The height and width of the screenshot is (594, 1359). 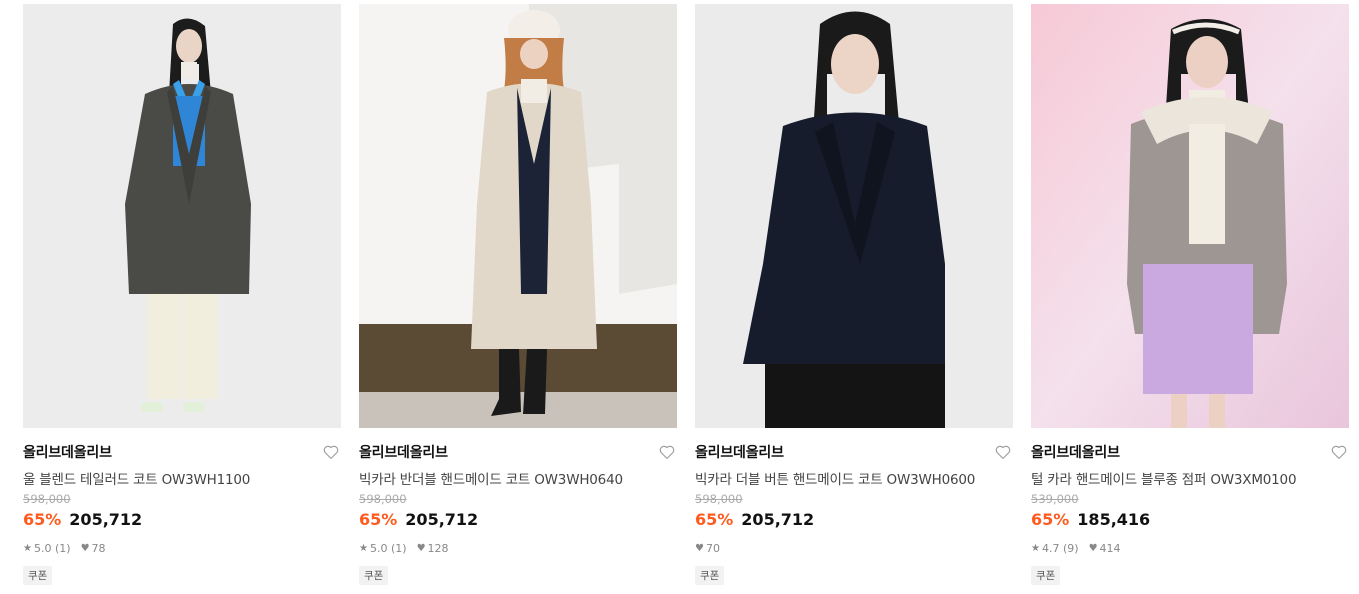 I want to click on sale-price: 185,416, so click(x=1114, y=519).